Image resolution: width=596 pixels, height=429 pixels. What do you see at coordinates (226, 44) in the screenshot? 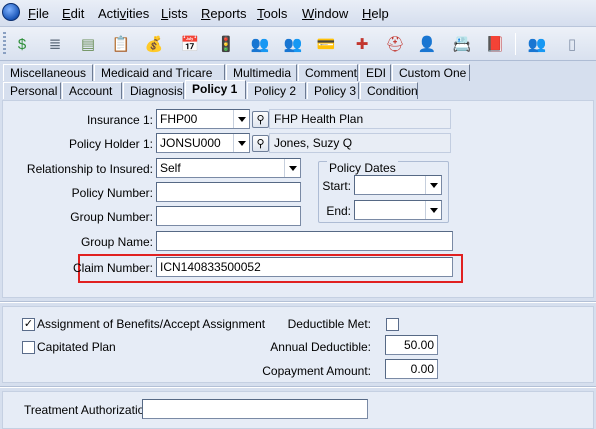
I see `traffic-light-icon: 🚦` at bounding box center [226, 44].